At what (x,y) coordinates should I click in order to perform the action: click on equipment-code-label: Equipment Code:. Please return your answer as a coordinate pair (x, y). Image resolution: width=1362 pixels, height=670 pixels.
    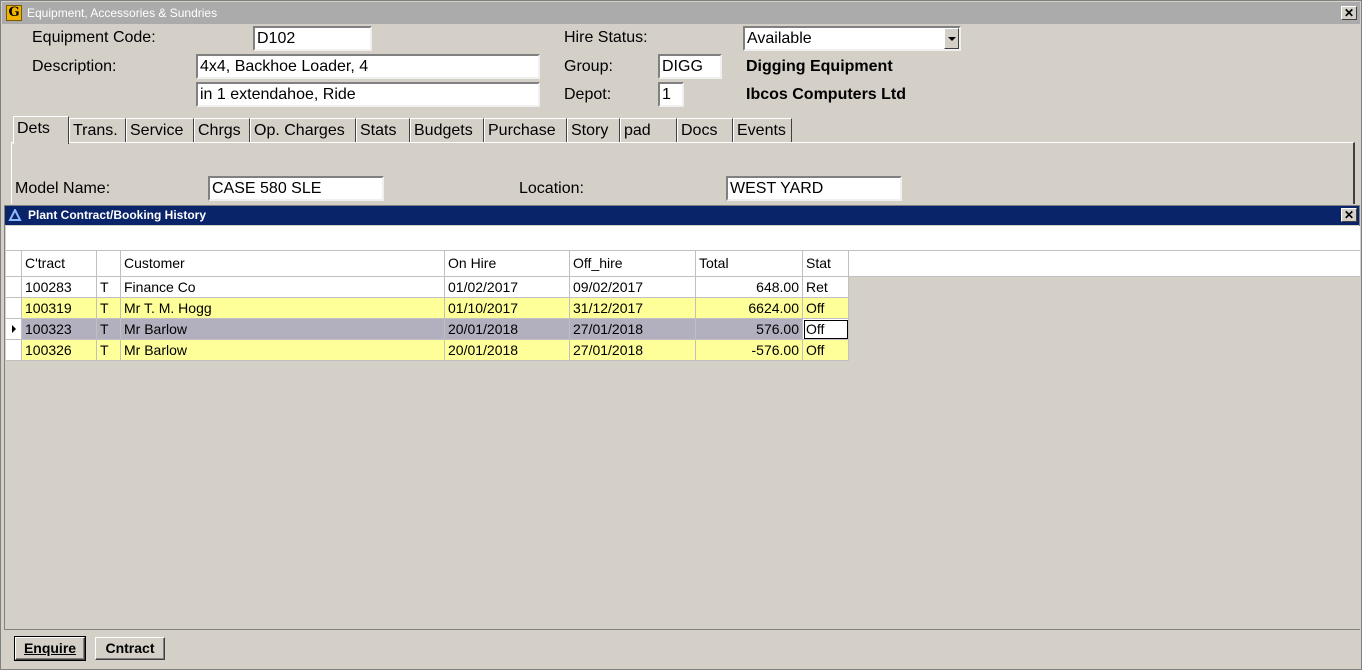
    Looking at the image, I should click on (94, 37).